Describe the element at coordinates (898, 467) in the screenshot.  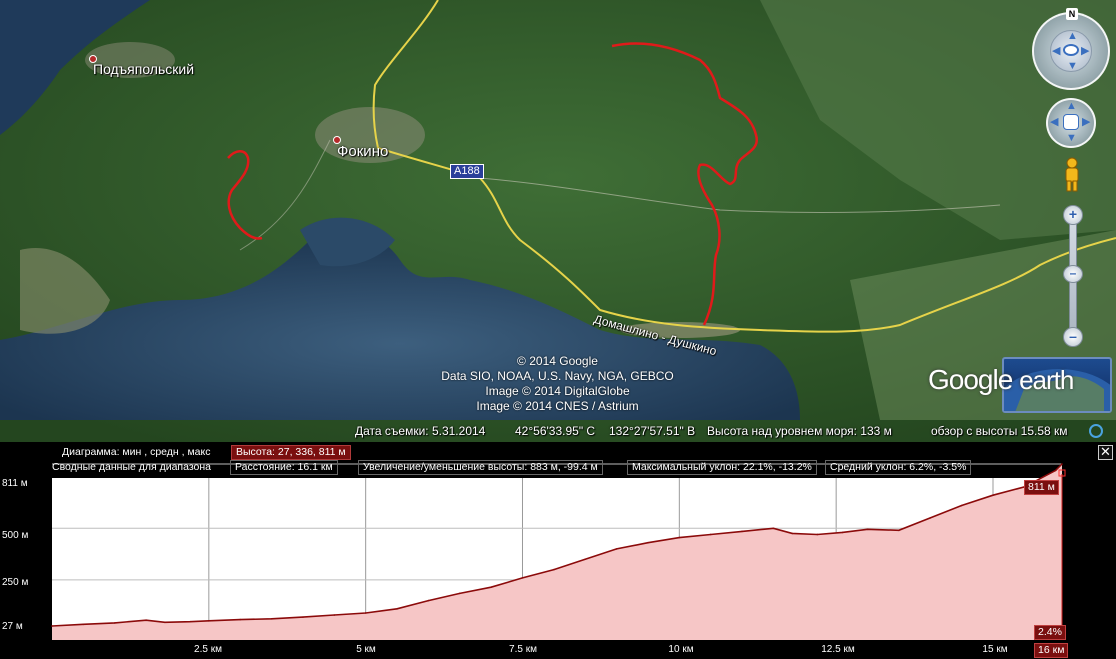
I see `range-avg-slope: Средний уклон: 6.2%, -3.5%` at that location.